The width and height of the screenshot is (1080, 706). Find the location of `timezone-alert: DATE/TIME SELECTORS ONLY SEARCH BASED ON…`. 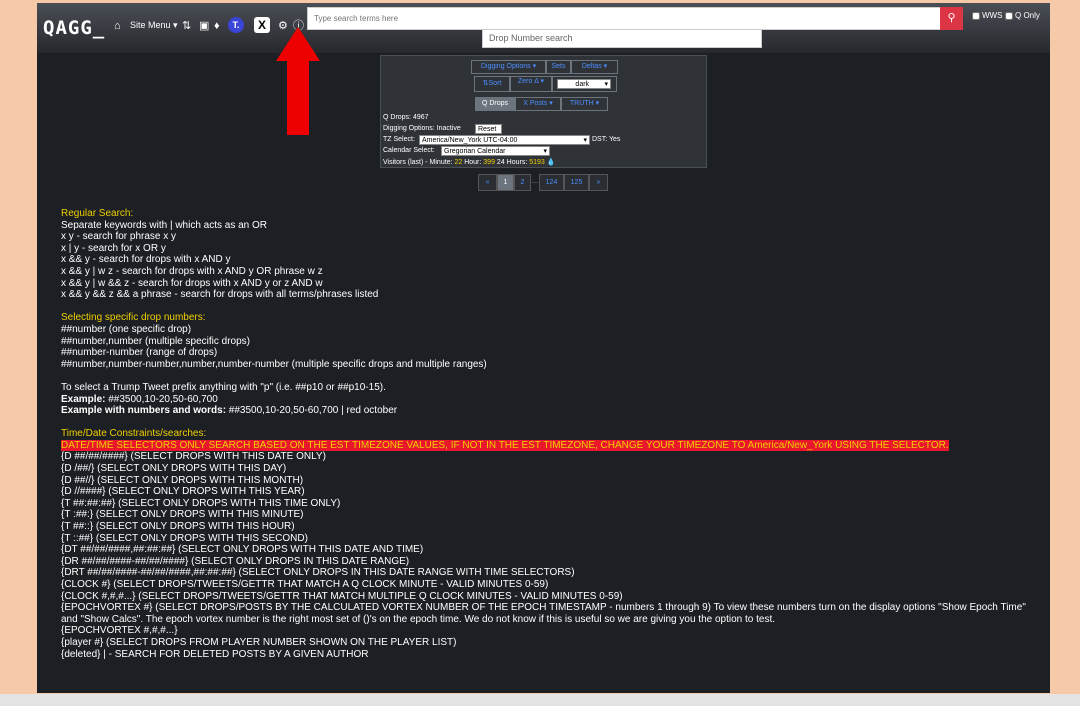

timezone-alert: DATE/TIME SELECTORS ONLY SEARCH BASED ON… is located at coordinates (551, 445).